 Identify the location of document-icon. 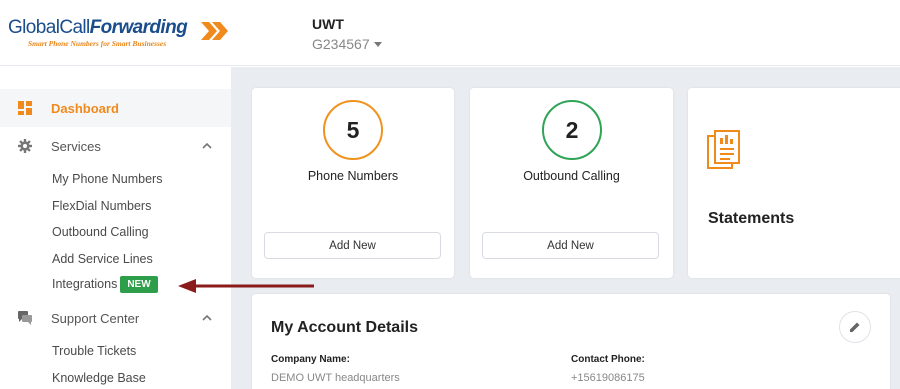
(723, 149).